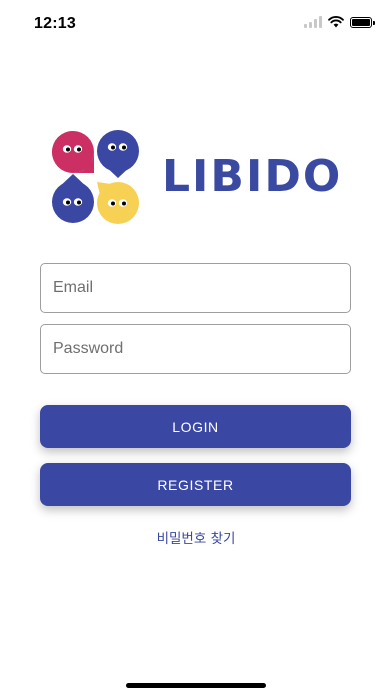 The image size is (392, 696). What do you see at coordinates (73, 198) in the screenshot?
I see `blue-mascot-bottom-icon` at bounding box center [73, 198].